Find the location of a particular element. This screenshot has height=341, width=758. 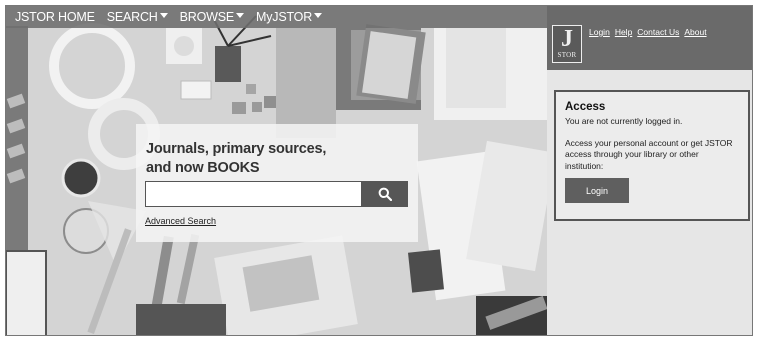

login-button: Login is located at coordinates (597, 190).